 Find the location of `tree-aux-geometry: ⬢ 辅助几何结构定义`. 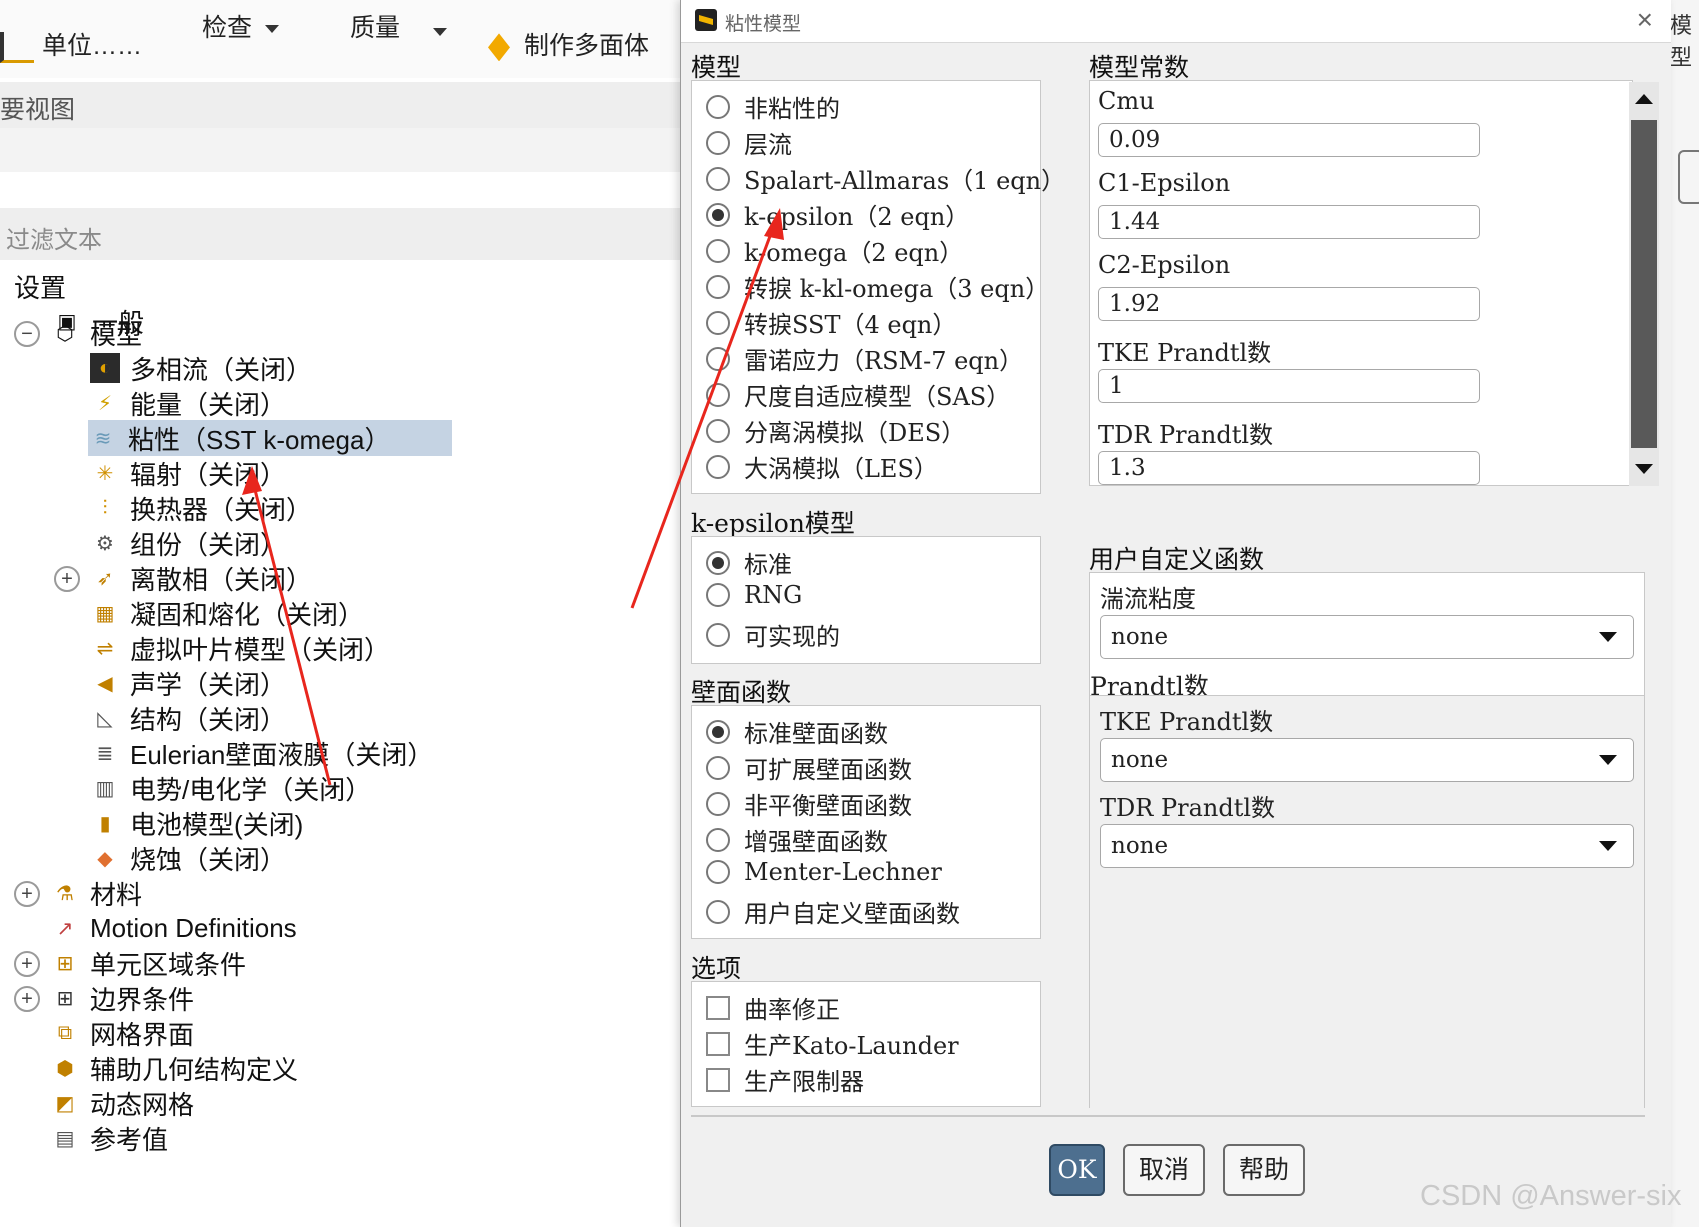

tree-aux-geometry: ⬢ 辅助几何结构定义 is located at coordinates (174, 1068).